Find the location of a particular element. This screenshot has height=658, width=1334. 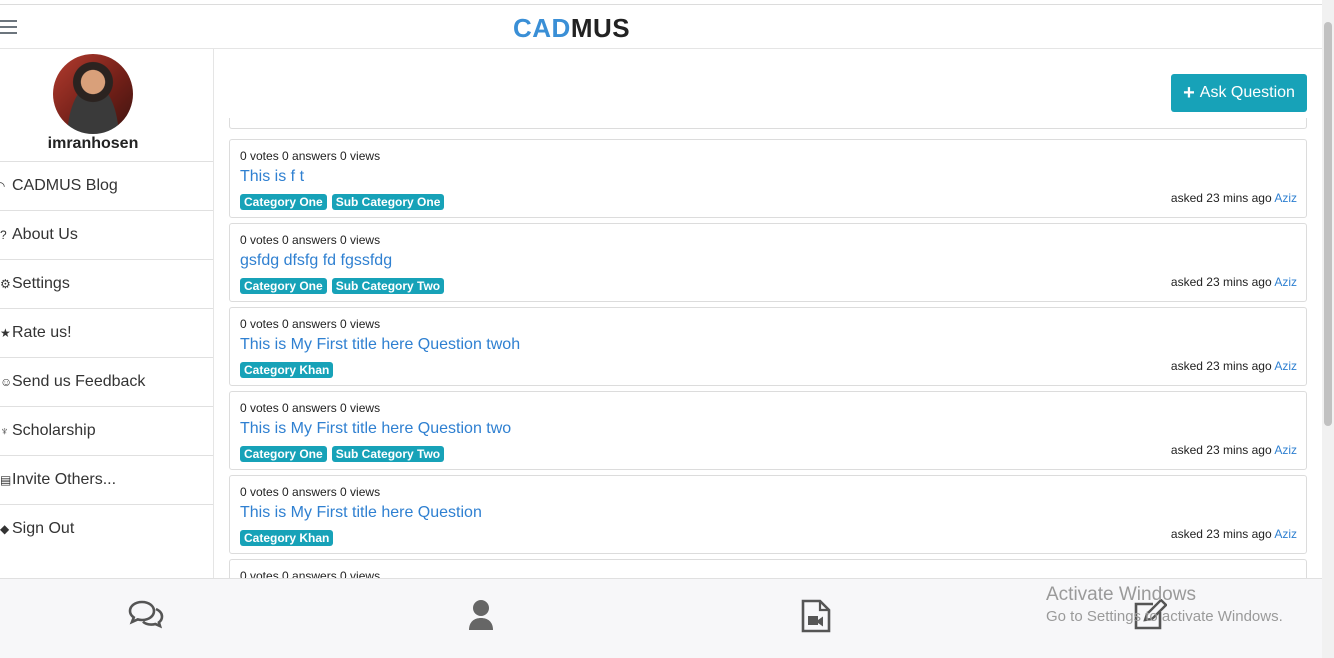

question-title-link: This is f t is located at coordinates (272, 177).